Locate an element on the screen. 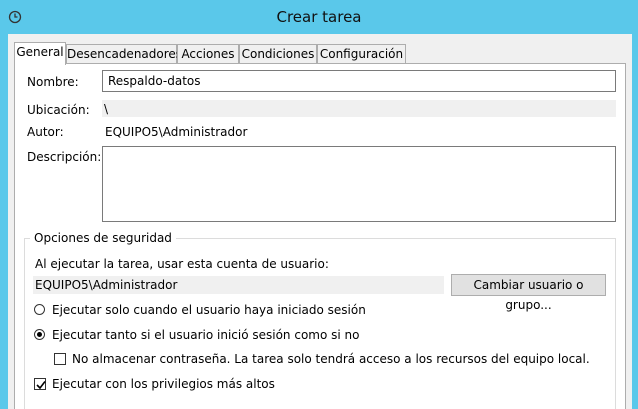  author-value: EQUIPO5\Administrador is located at coordinates (176, 132).